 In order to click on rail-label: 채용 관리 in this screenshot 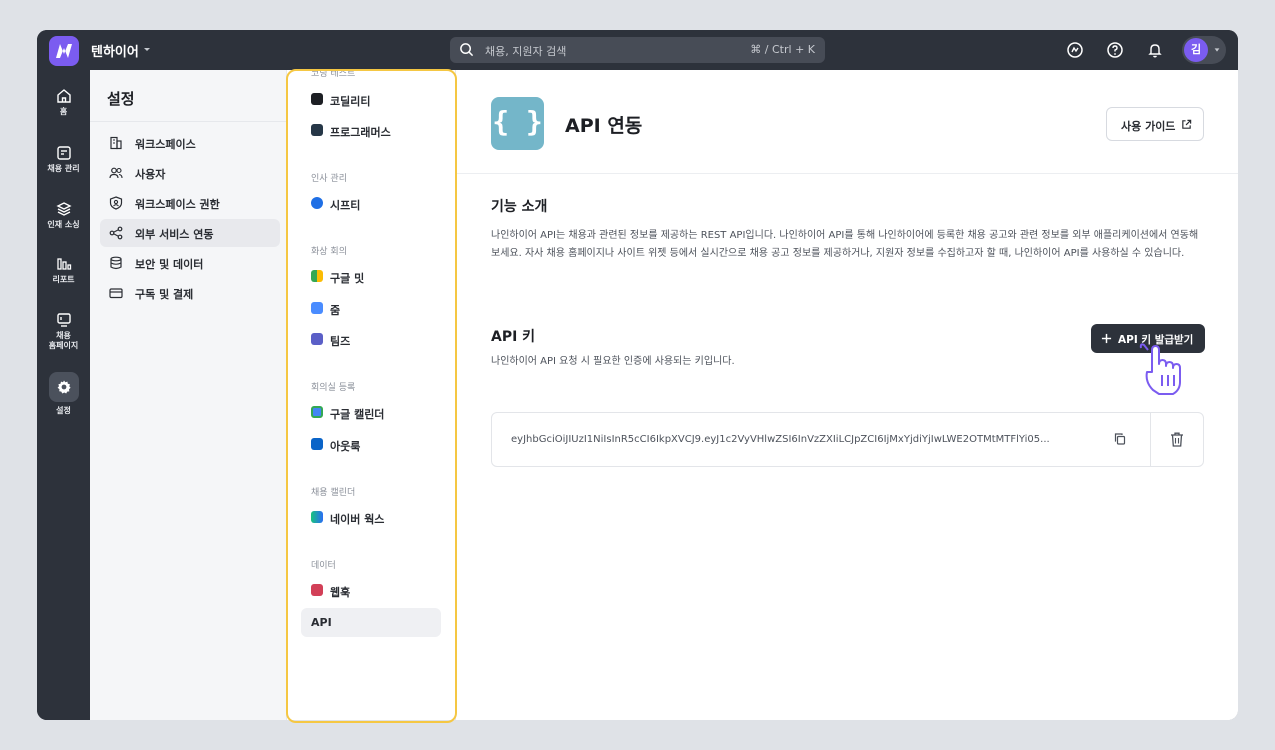, I will do `click(63, 168)`.